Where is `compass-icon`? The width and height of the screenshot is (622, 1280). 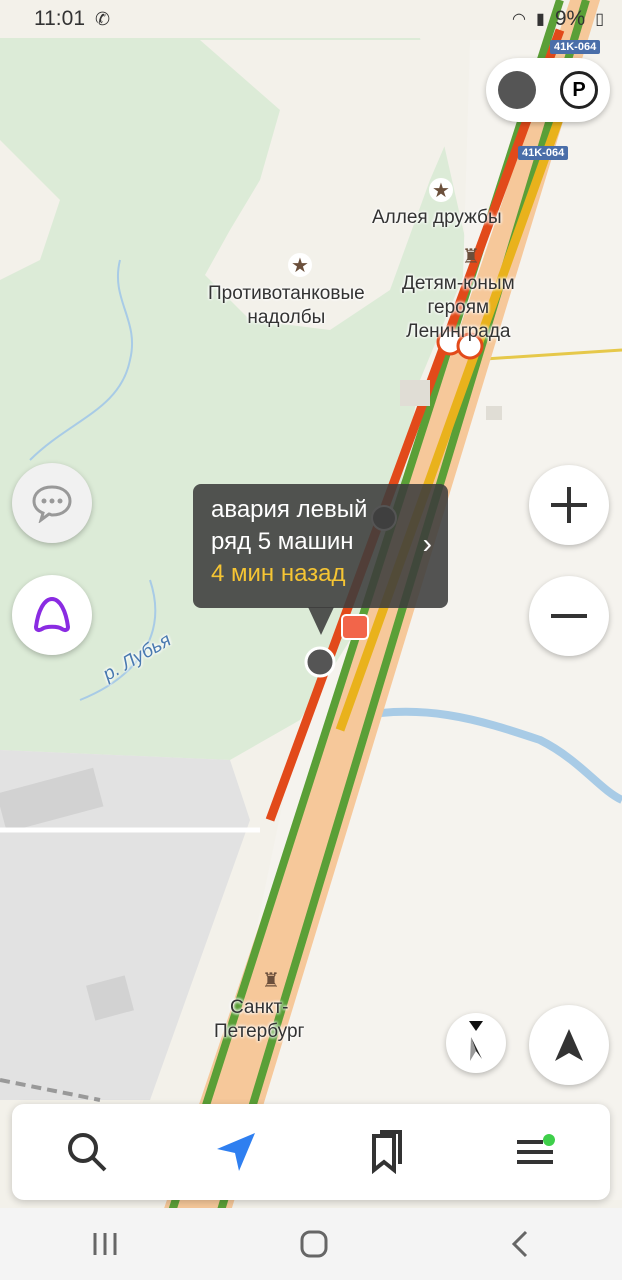 compass-icon is located at coordinates (476, 1041).